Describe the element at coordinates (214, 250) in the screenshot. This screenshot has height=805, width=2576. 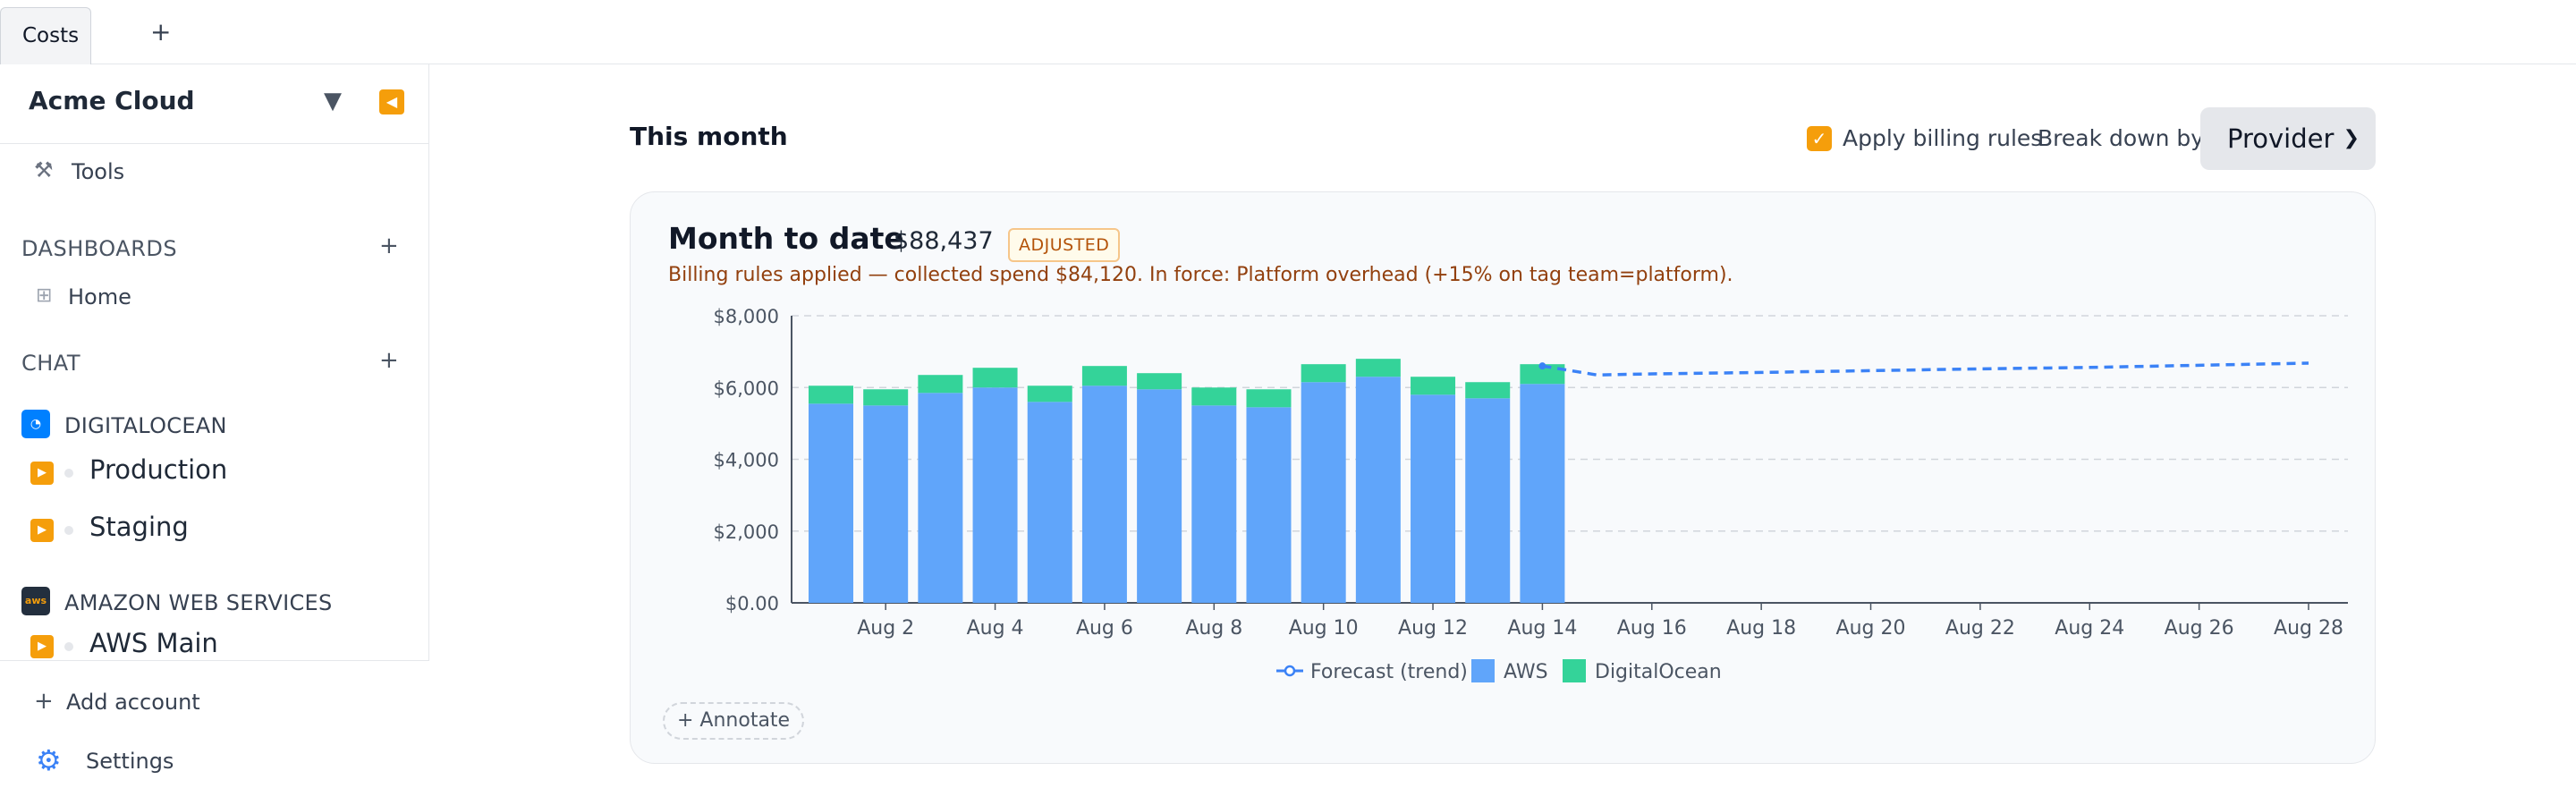
I see `dashboards-section-header: DASHBOARDS +` at that location.